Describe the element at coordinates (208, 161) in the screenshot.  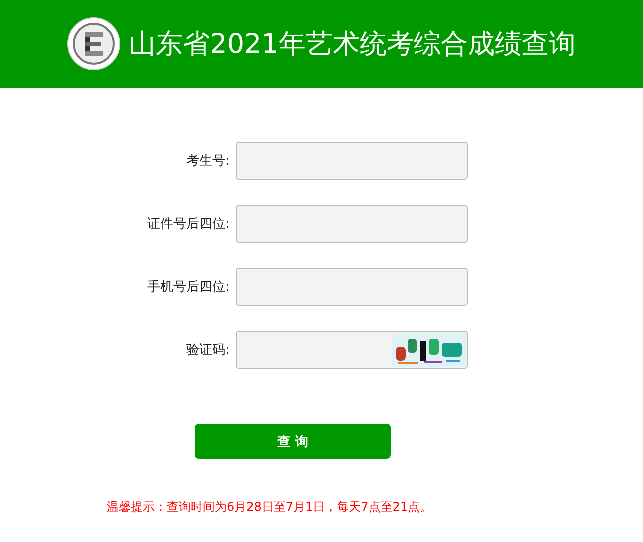
I see `field-label: 考生号:` at that location.